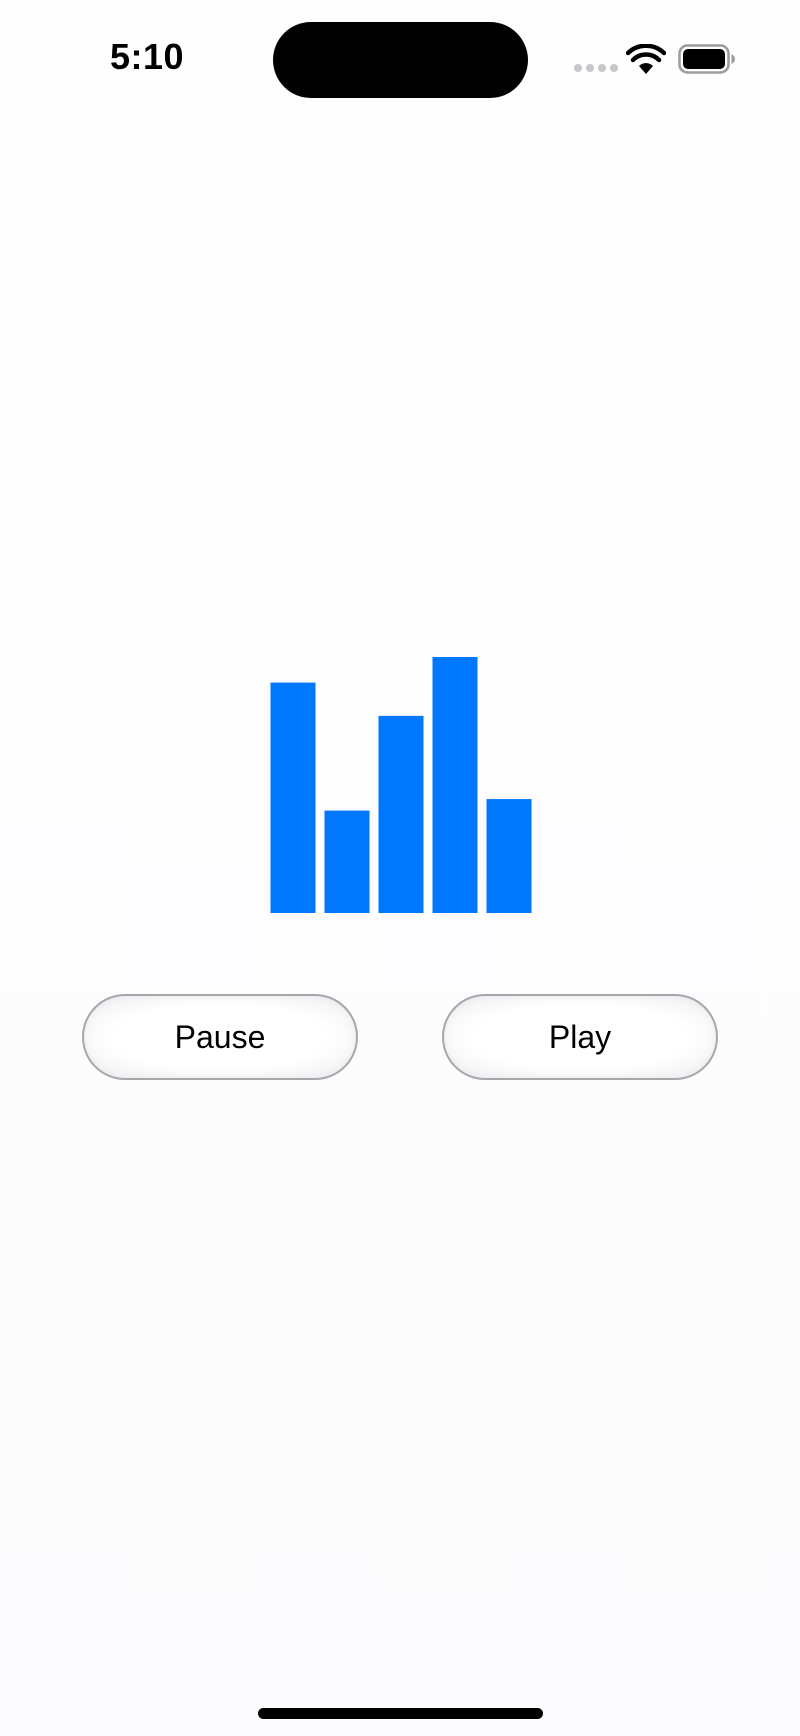 The width and height of the screenshot is (800, 1736). Describe the element at coordinates (596, 68) in the screenshot. I see `cellular-signal-icon` at that location.